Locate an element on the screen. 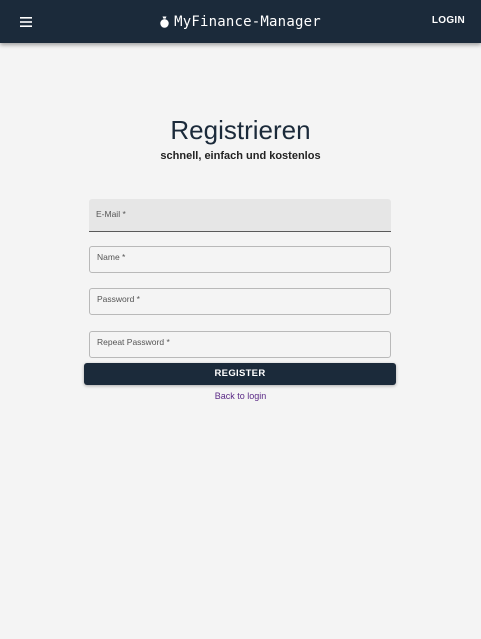 This screenshot has width=481, height=639. app-brand: MyFinance-Manager is located at coordinates (240, 22).